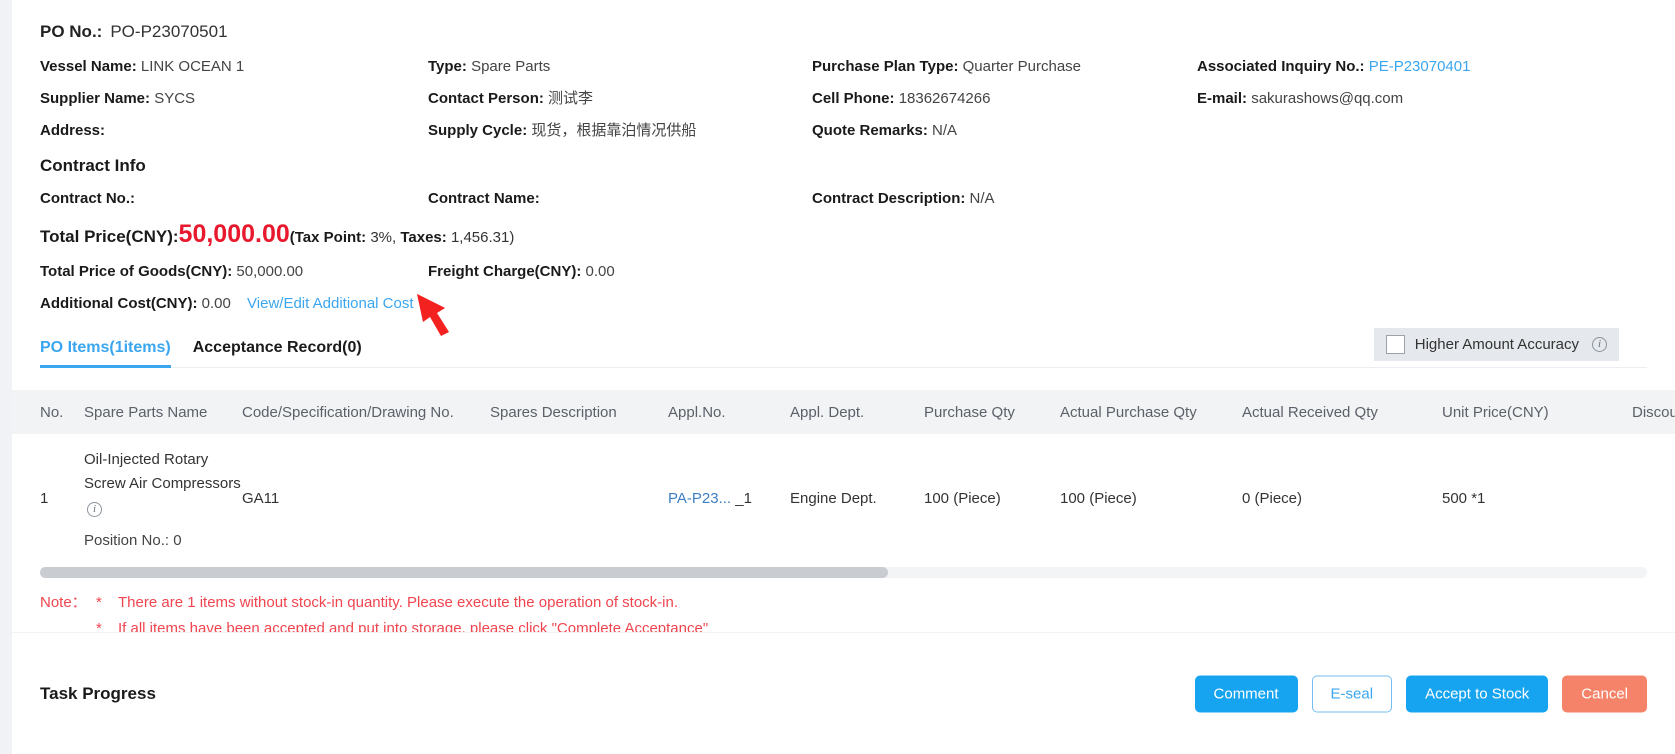  I want to click on total-price-amount: 50,000.00, so click(234, 234).